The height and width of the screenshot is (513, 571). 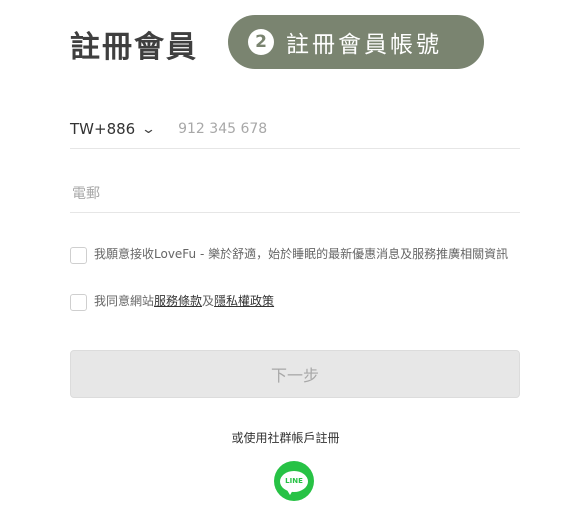 I want to click on country-code-select: TW+886 ⌄, so click(x=113, y=129).